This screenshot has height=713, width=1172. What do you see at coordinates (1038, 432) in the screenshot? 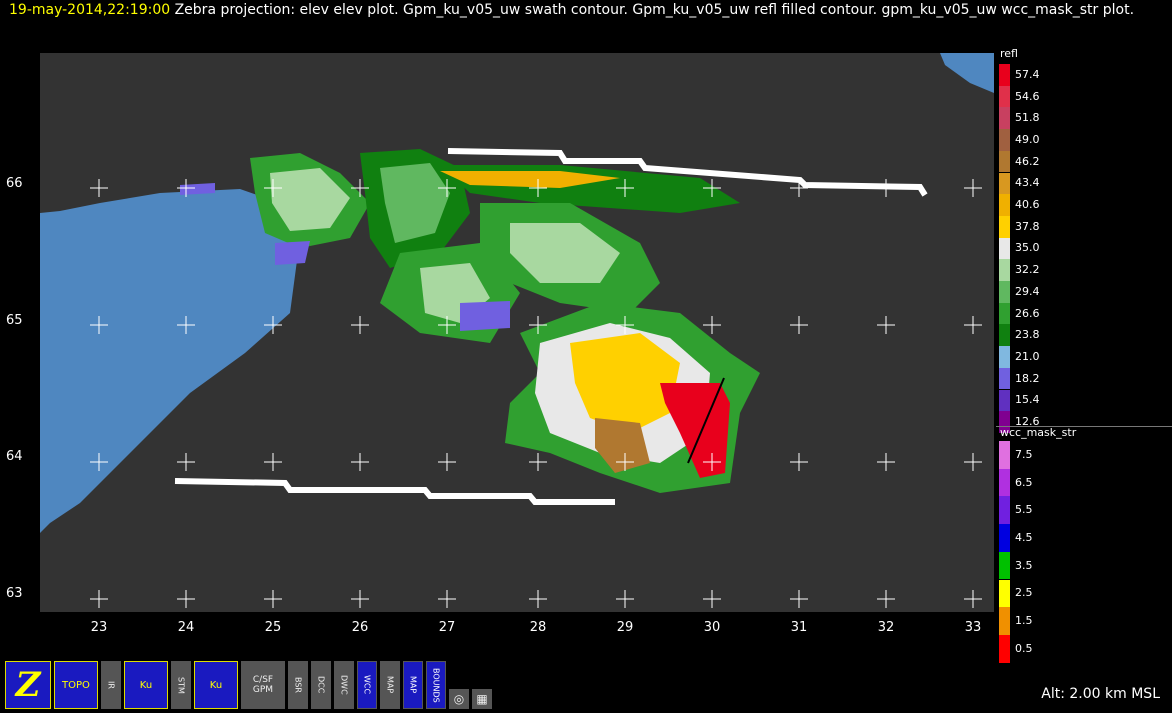
I see `colorbar-wcc-title: wcc_mask_str` at bounding box center [1038, 432].